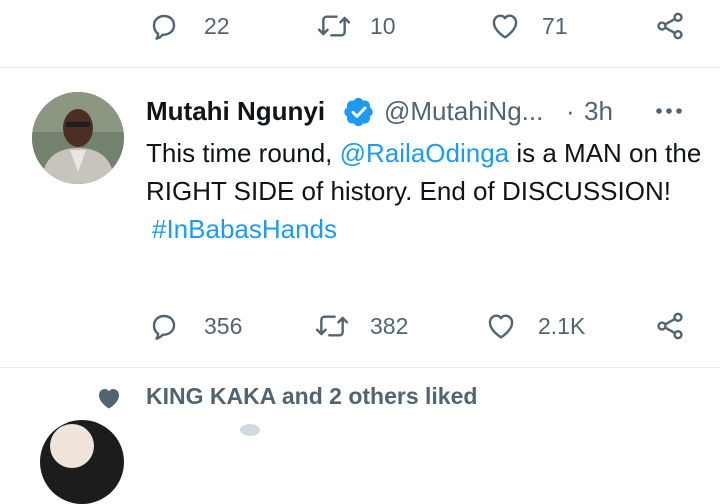 The image size is (720, 504). Describe the element at coordinates (109, 400) in the screenshot. I see `liked-heart-icon` at that location.